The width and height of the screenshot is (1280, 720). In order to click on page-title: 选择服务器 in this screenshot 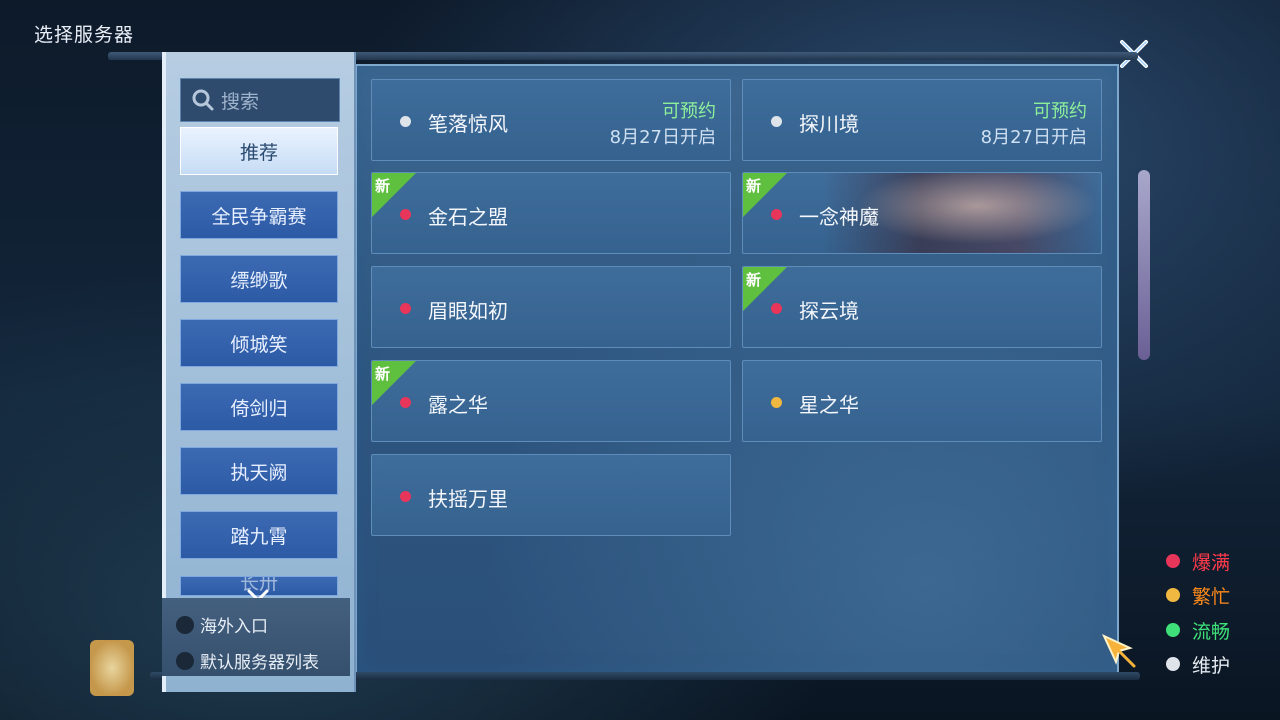, I will do `click(84, 35)`.